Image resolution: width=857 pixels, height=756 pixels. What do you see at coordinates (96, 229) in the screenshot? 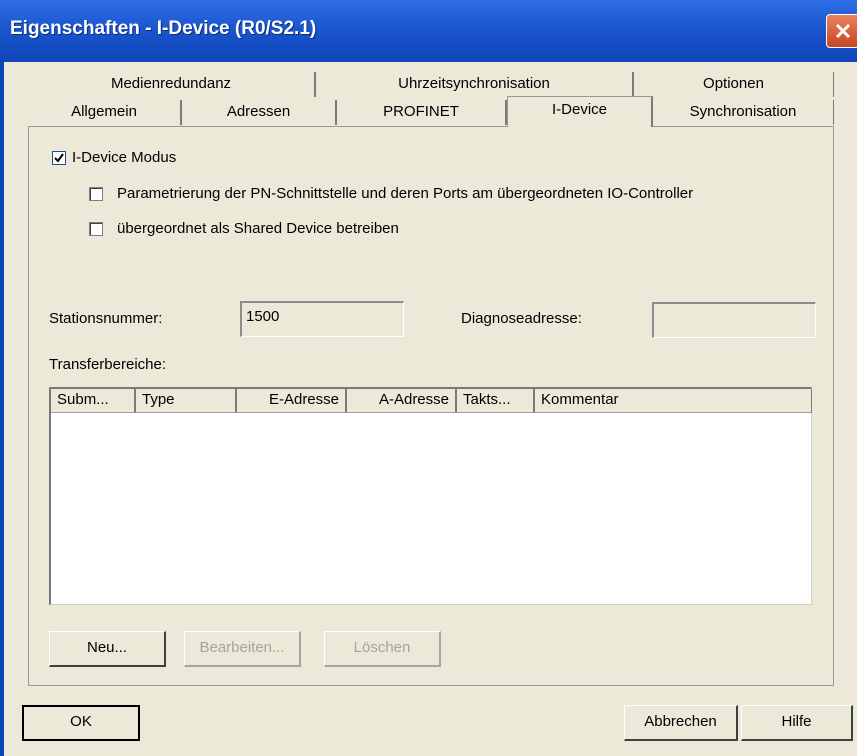
I see `shared-device-checkbox` at bounding box center [96, 229].